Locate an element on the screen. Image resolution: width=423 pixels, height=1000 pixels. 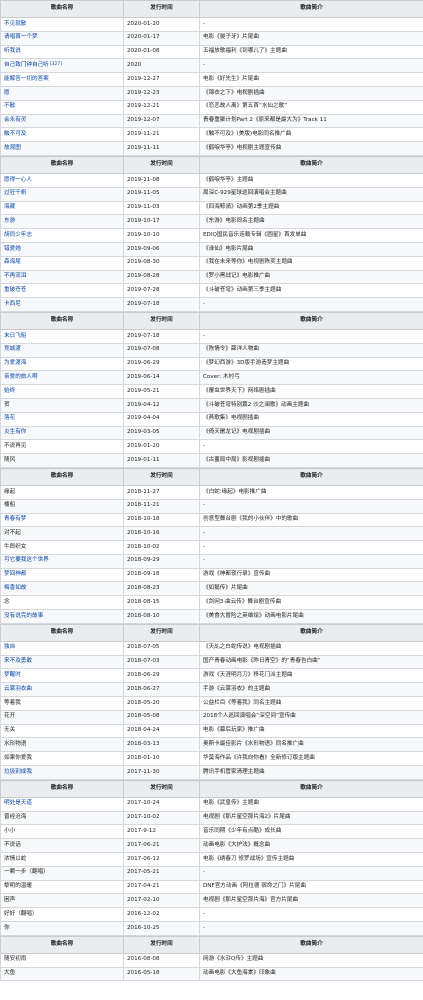
song-description-cell: 国产青春动画电影《昨日青空》的“青春告白曲” is located at coordinates (311, 662).